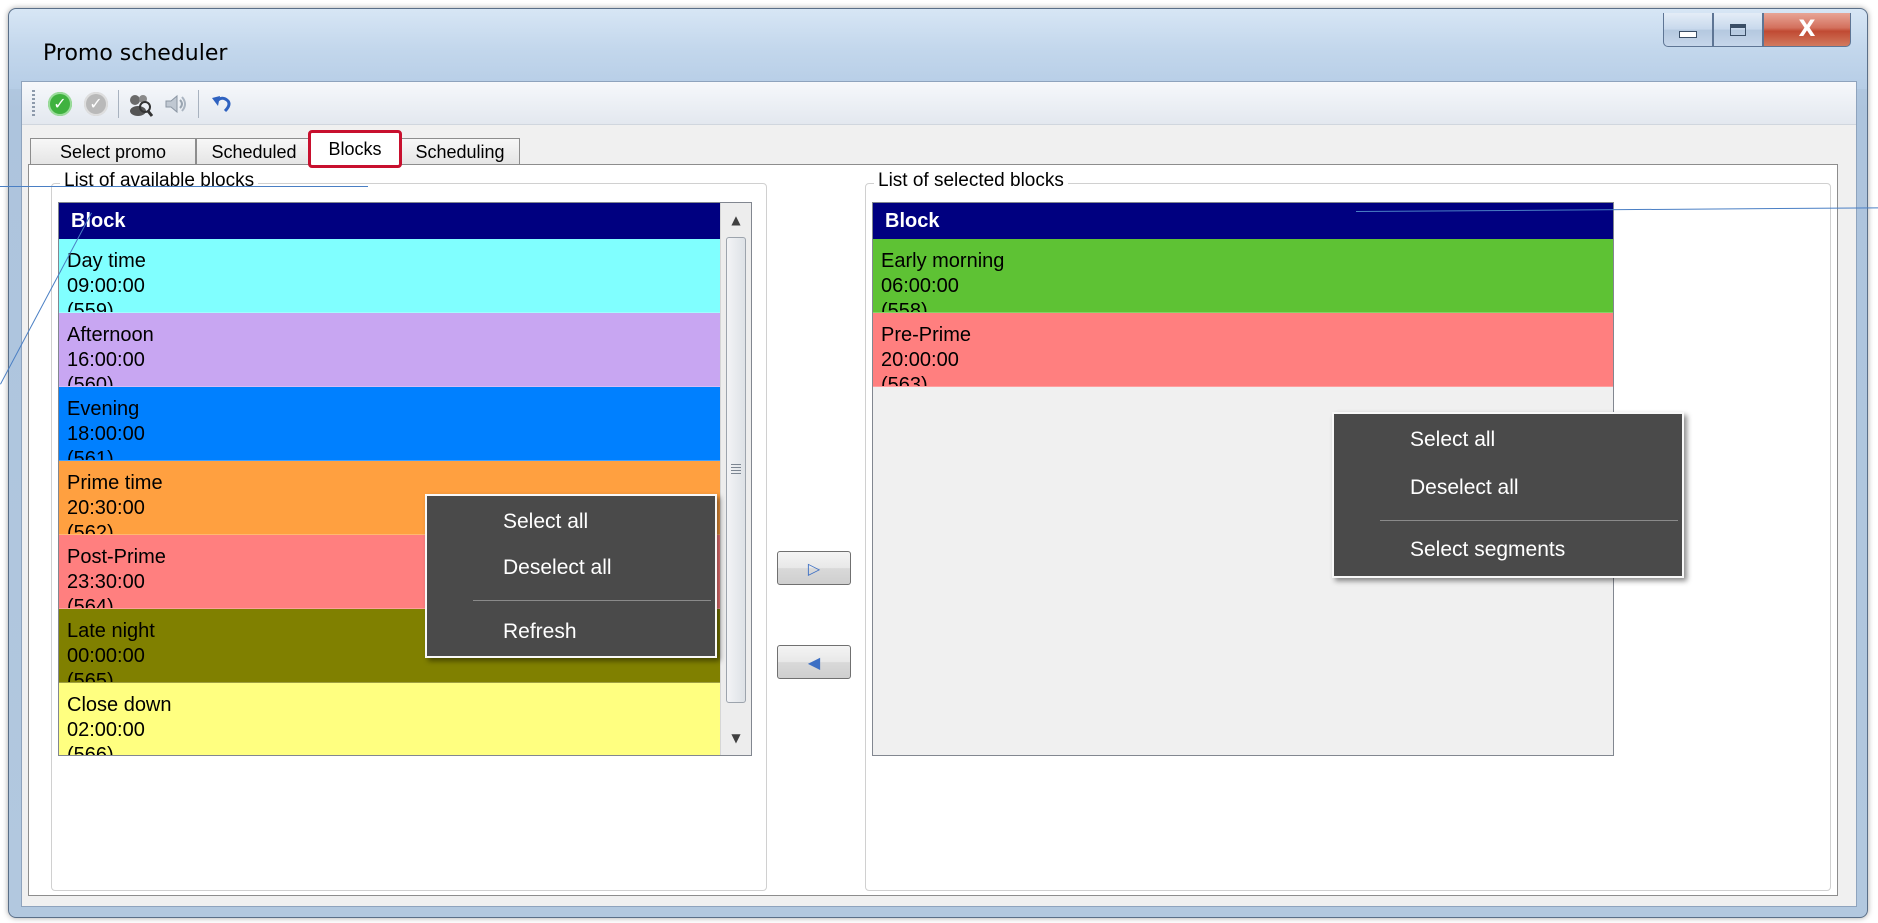 This screenshot has height=923, width=1878. Describe the element at coordinates (90, 380) in the screenshot. I see `block-id: (560)` at that location.